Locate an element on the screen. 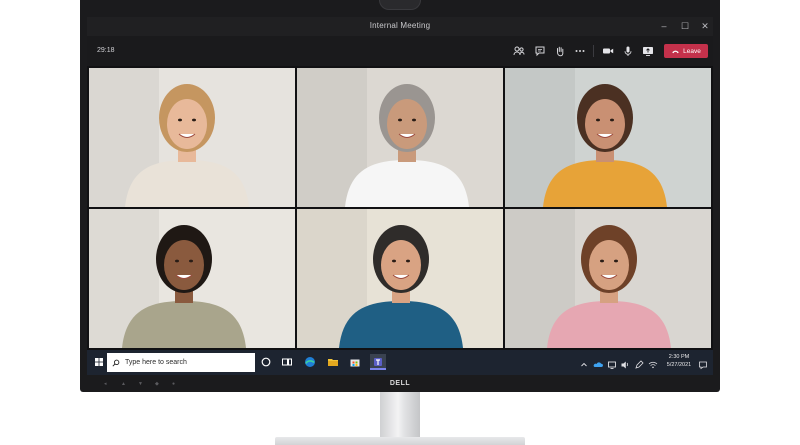 The image size is (800, 445). window-titlebar: Internal Meeting – ☐ ✕ is located at coordinates (400, 26).